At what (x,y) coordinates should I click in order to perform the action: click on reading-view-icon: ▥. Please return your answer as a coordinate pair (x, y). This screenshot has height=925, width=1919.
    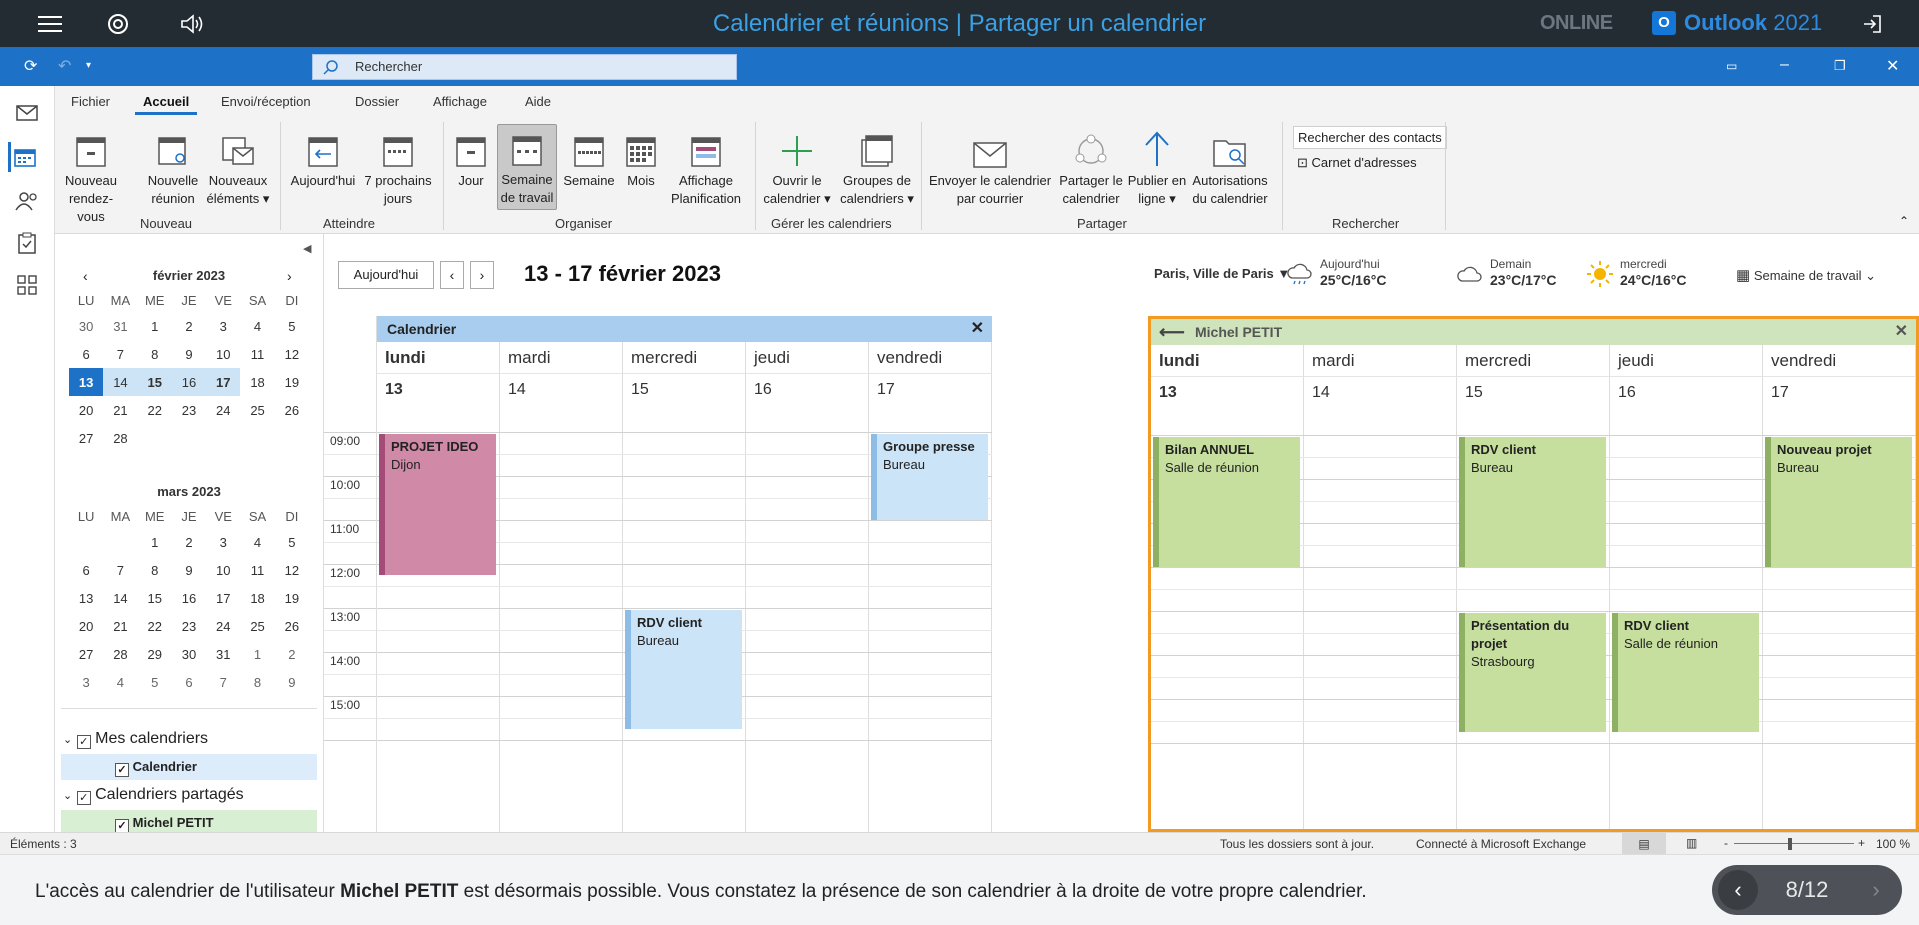
    Looking at the image, I should click on (1691, 843).